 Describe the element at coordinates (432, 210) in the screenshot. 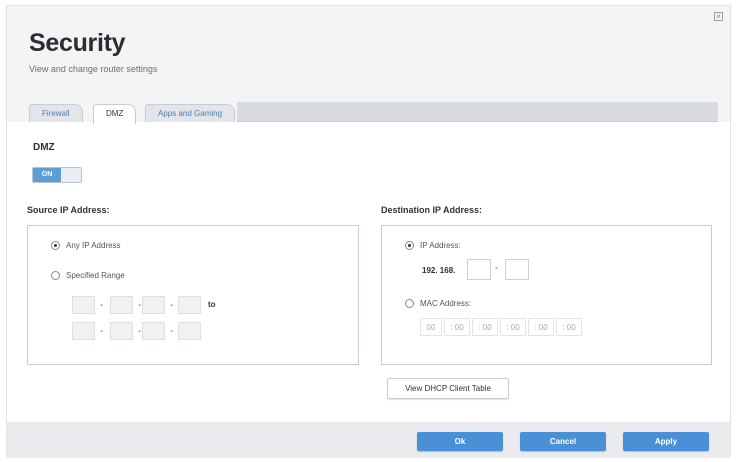

I see `destination-ip-heading: Destination IP Address:` at that location.